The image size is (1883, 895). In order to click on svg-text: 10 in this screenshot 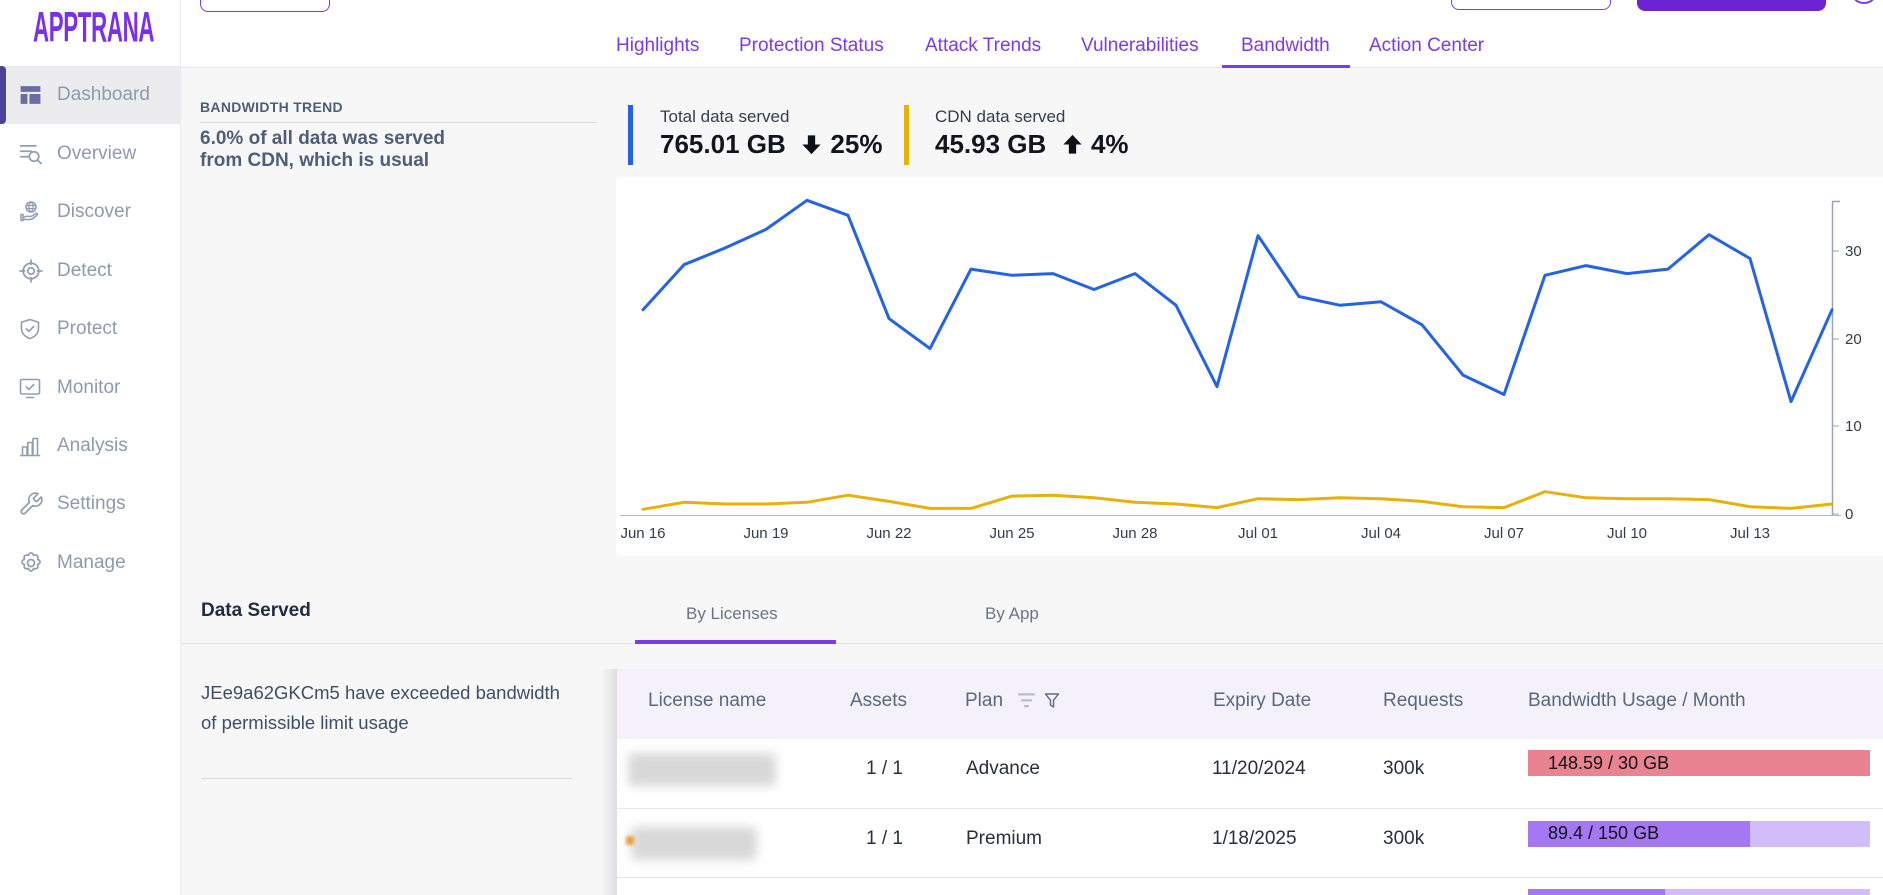, I will do `click(1853, 426)`.